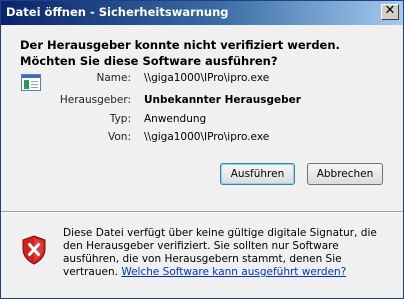 Image resolution: width=404 pixels, height=299 pixels. I want to click on name-value: \\giga1000\IPro\ipro.exe, so click(207, 78).